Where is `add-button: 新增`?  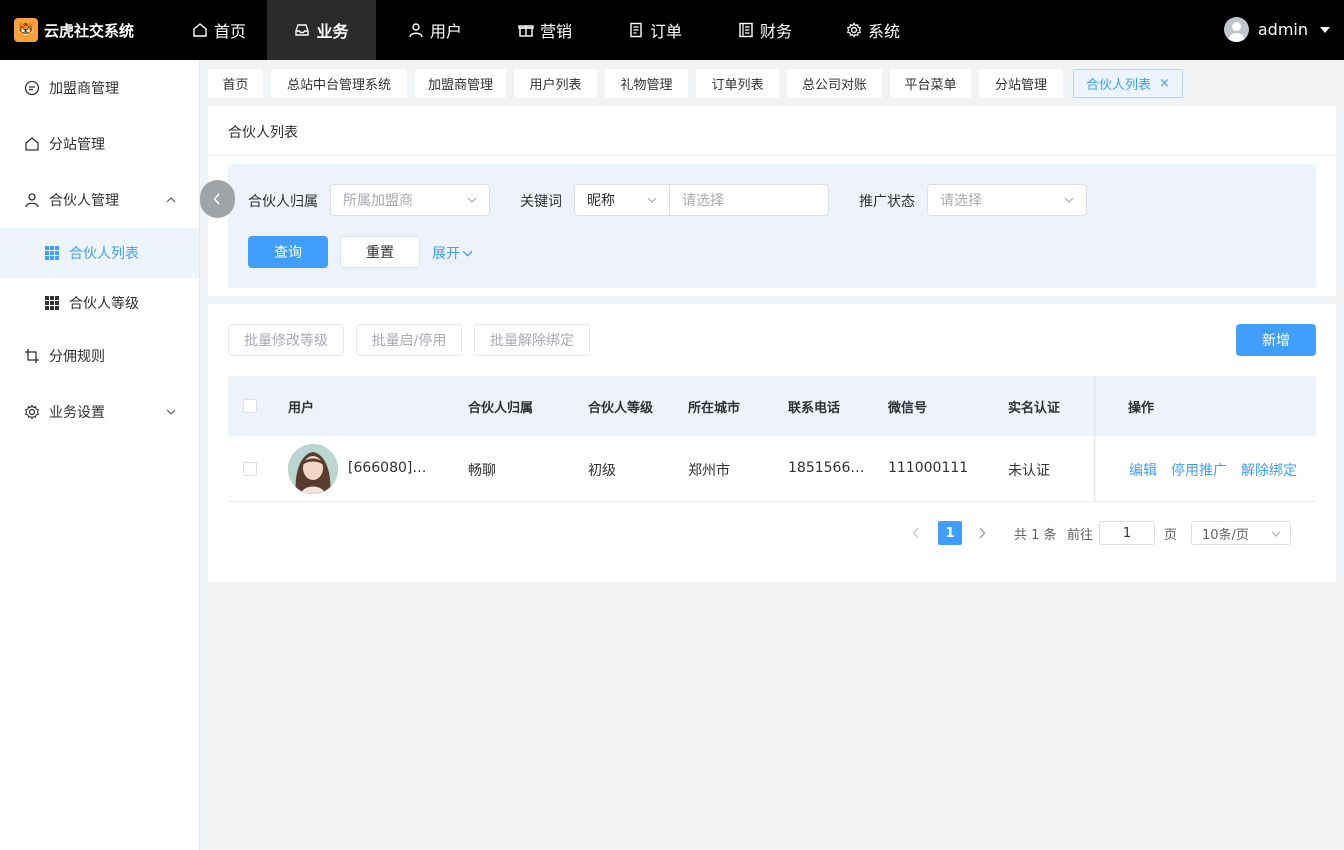 add-button: 新增 is located at coordinates (1276, 340).